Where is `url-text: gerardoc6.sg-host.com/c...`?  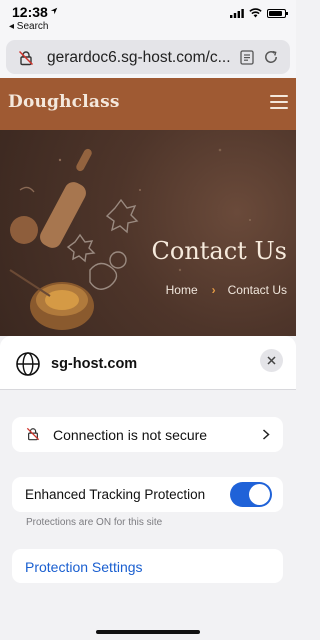
url-text: gerardoc6.sg-host.com/c... is located at coordinates (140, 58).